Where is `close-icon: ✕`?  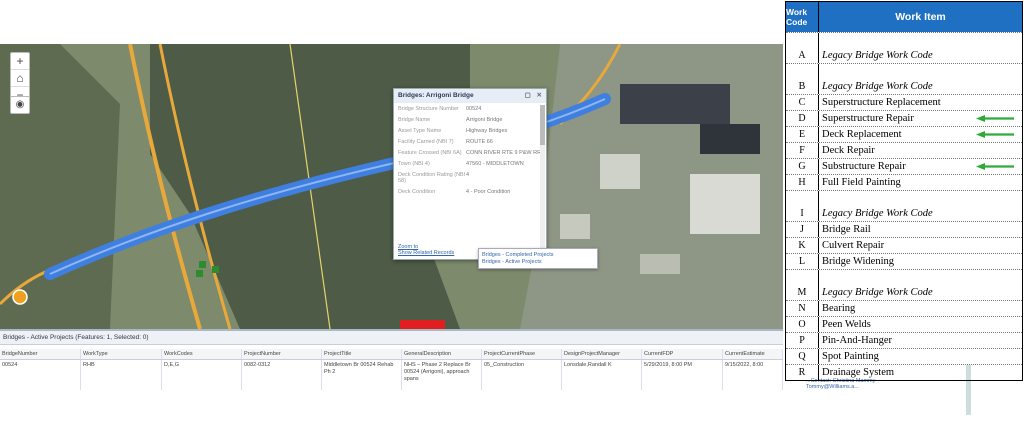
close-icon: ✕ is located at coordinates (539, 95).